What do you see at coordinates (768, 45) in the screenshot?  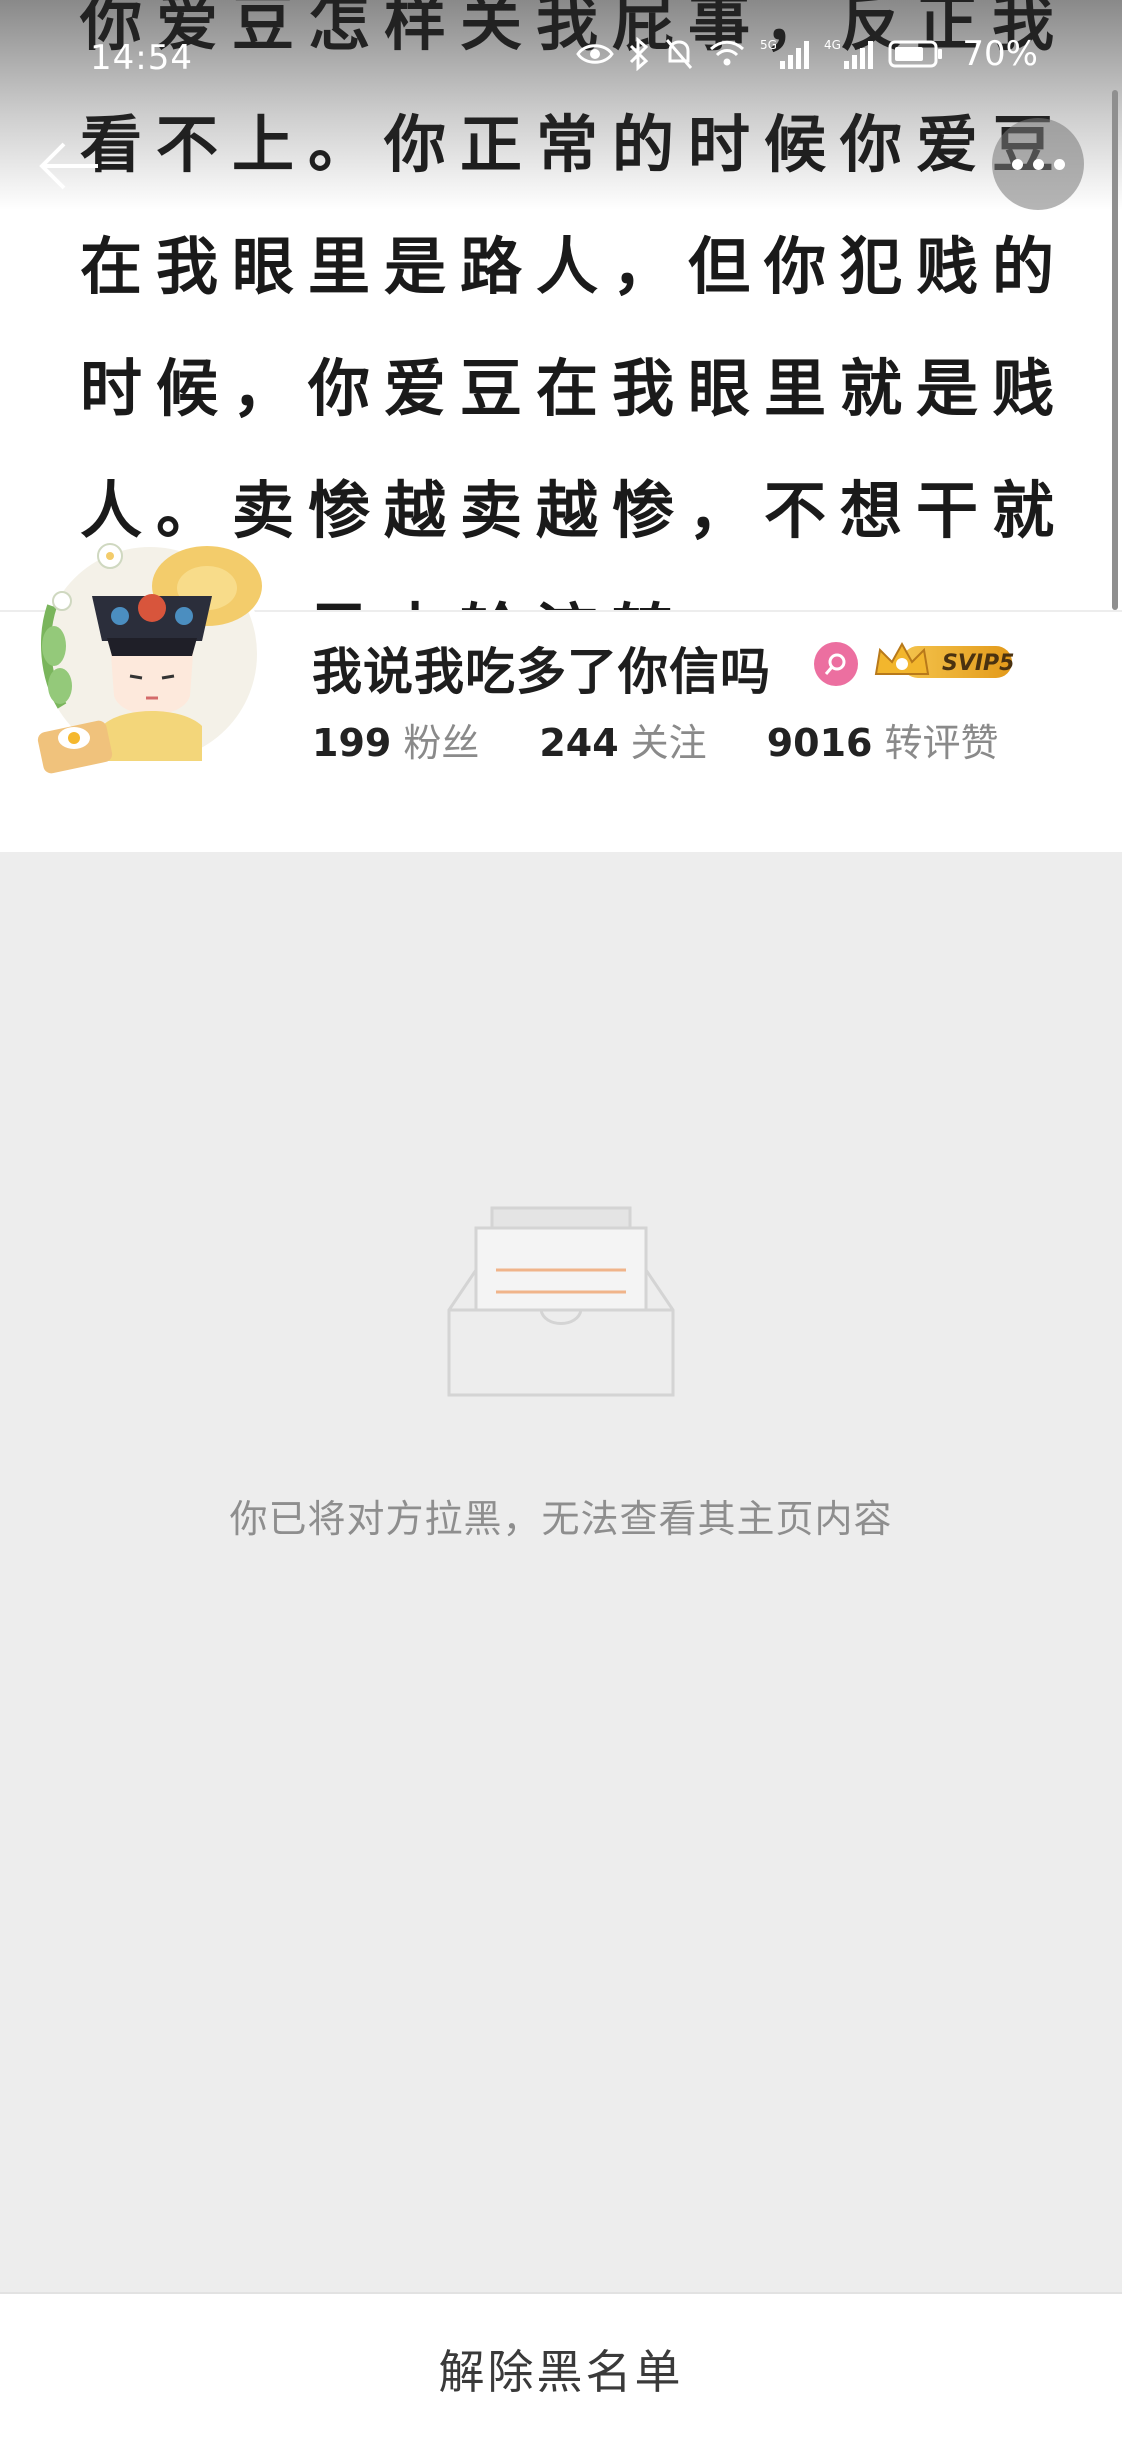 I see `svg-text: 5G` at bounding box center [768, 45].